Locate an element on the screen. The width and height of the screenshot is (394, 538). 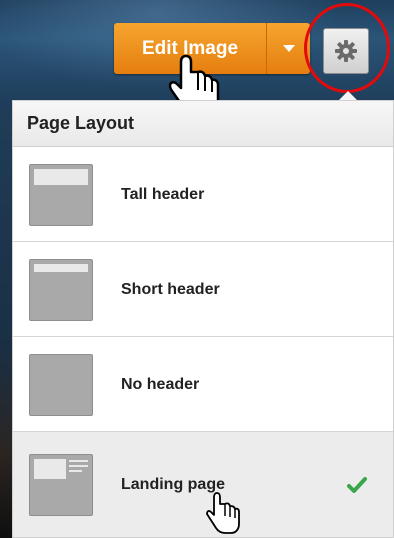
layout-option-label: Short header is located at coordinates (170, 289).